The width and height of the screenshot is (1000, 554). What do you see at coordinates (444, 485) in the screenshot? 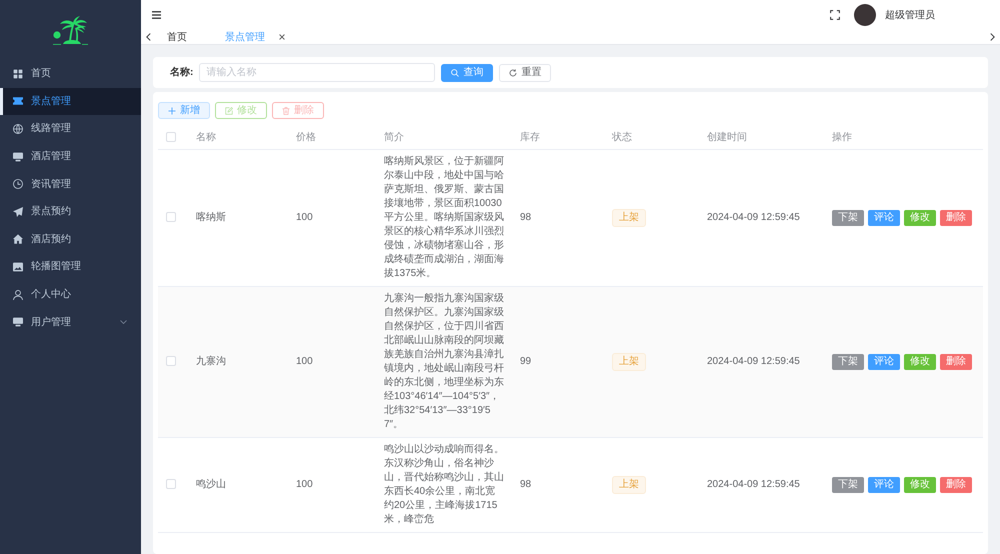
I see `table-cell: 鸣沙山以沙动成响而得名。东汉称沙角山，俗名神沙山，晋代始称鸣沙山，其山东西长40余公里，南北宽约20公里，主峰海拔1715米，峰峦危` at bounding box center [444, 485].